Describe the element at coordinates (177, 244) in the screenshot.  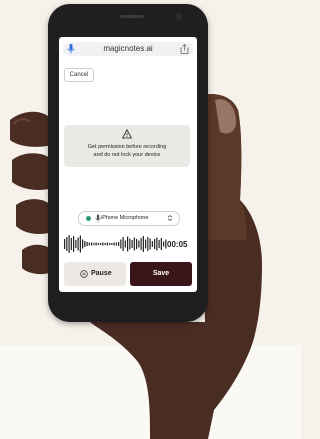
I see `recording-timer: 00:05` at that location.